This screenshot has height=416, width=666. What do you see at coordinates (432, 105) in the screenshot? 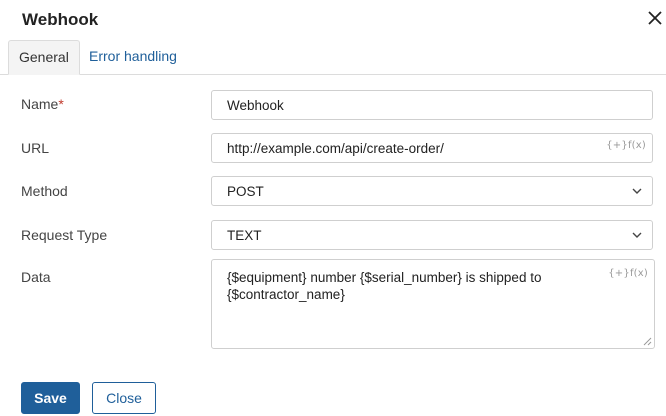
I see `name-field: Webhook` at bounding box center [432, 105].